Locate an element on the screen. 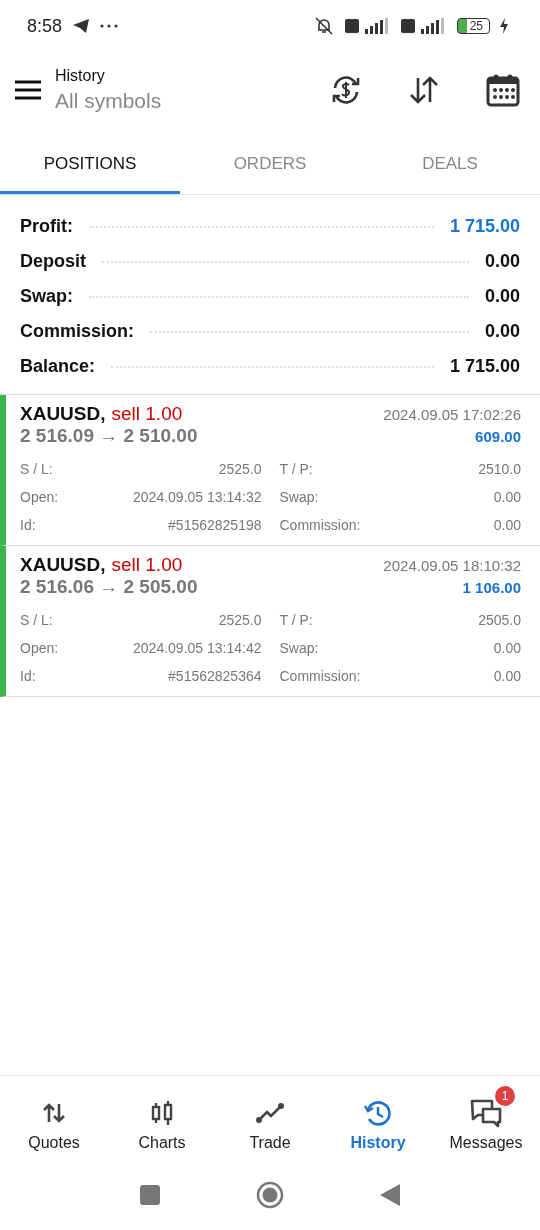 This screenshot has width=540, height=1230. back-button-icon is located at coordinates (390, 1195).